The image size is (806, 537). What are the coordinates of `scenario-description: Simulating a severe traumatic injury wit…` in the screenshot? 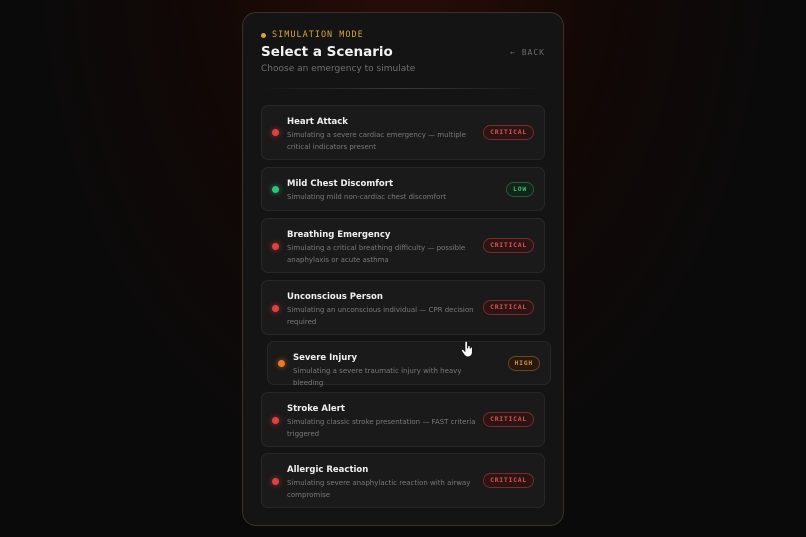 It's located at (377, 377).